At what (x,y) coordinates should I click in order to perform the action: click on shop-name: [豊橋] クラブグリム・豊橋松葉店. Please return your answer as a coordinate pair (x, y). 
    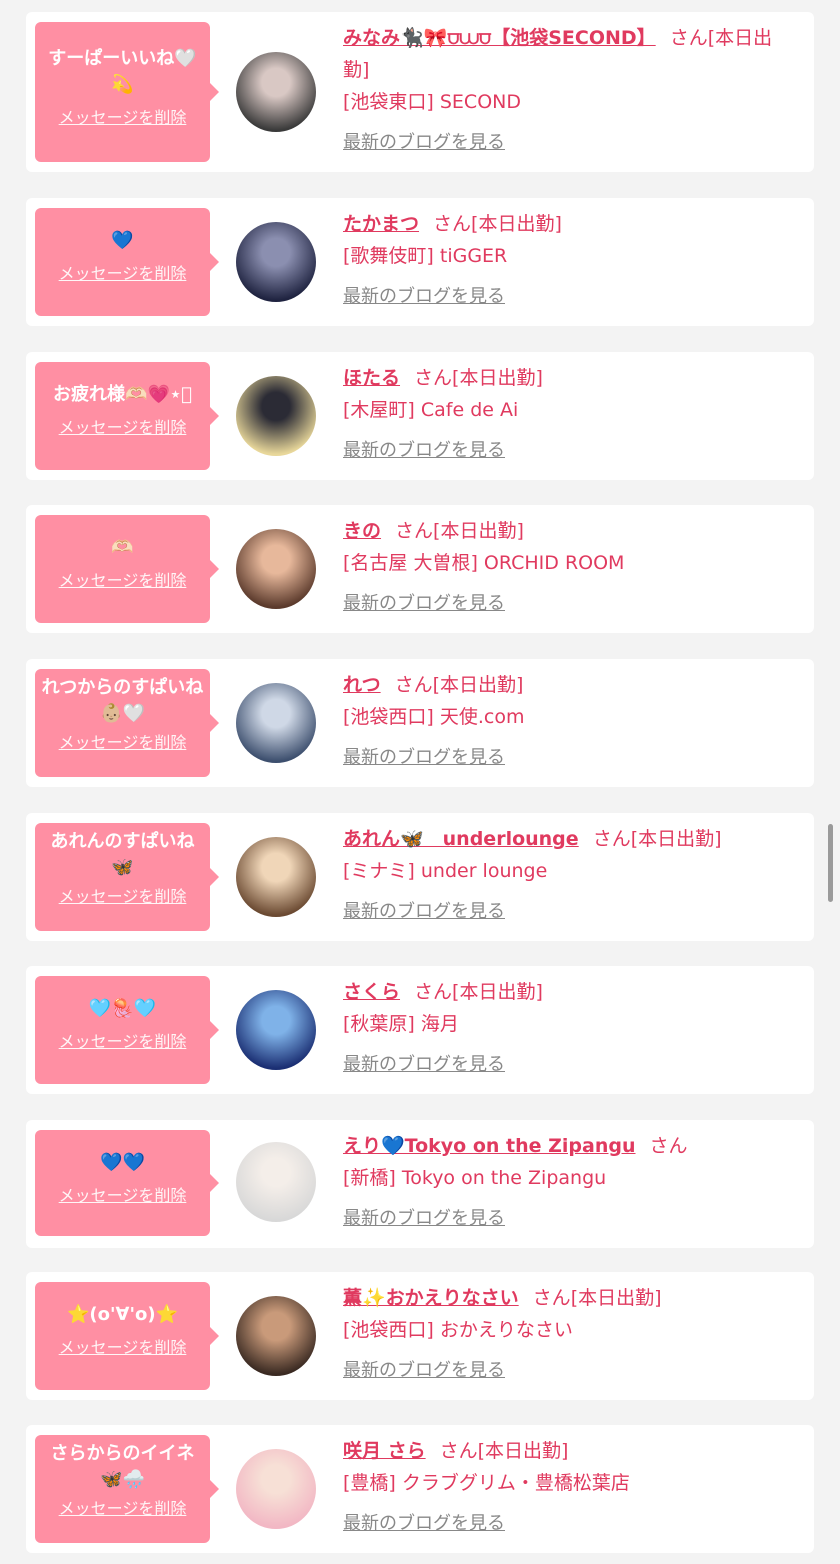
    Looking at the image, I should click on (486, 1483).